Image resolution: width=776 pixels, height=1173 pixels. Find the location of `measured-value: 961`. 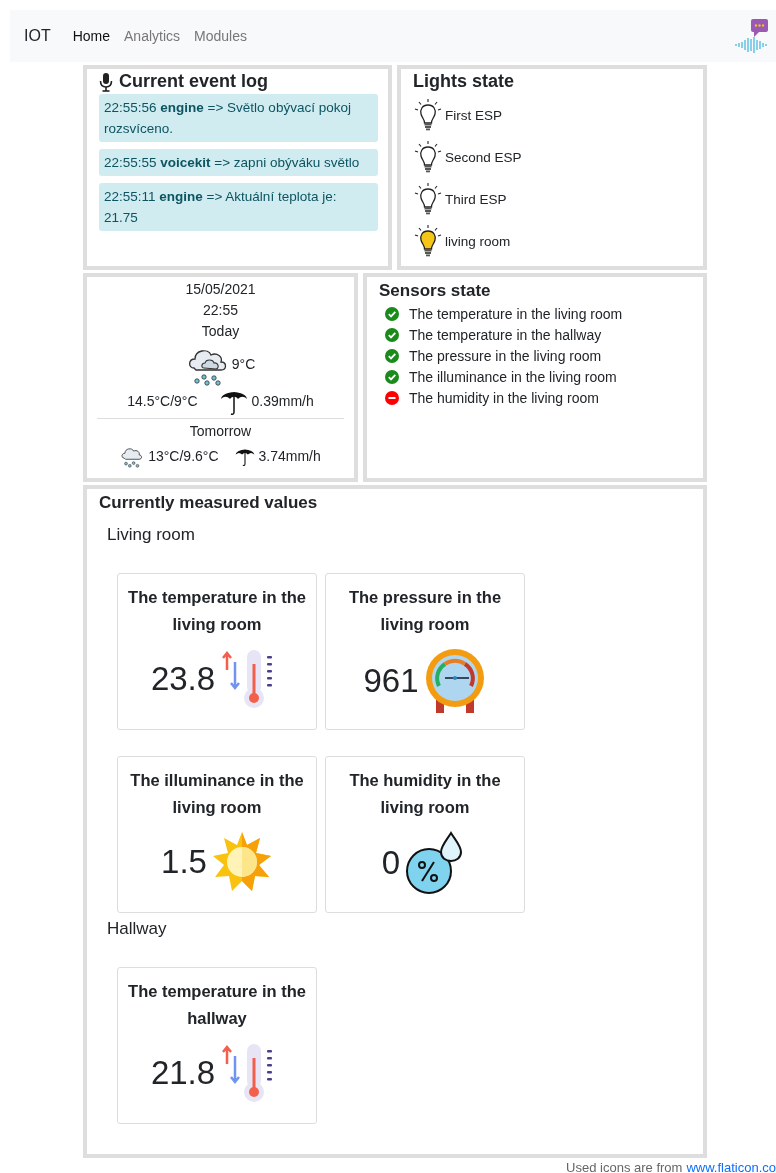

measured-value: 961 is located at coordinates (391, 681).